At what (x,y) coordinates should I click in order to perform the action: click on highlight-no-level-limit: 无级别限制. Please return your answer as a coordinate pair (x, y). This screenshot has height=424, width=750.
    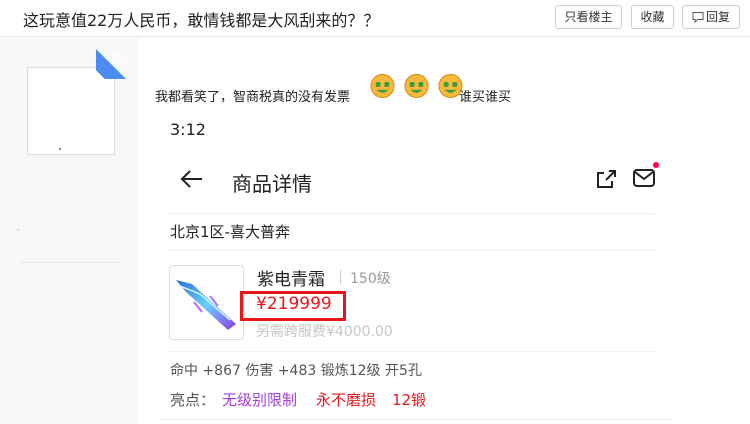
    Looking at the image, I should click on (260, 400).